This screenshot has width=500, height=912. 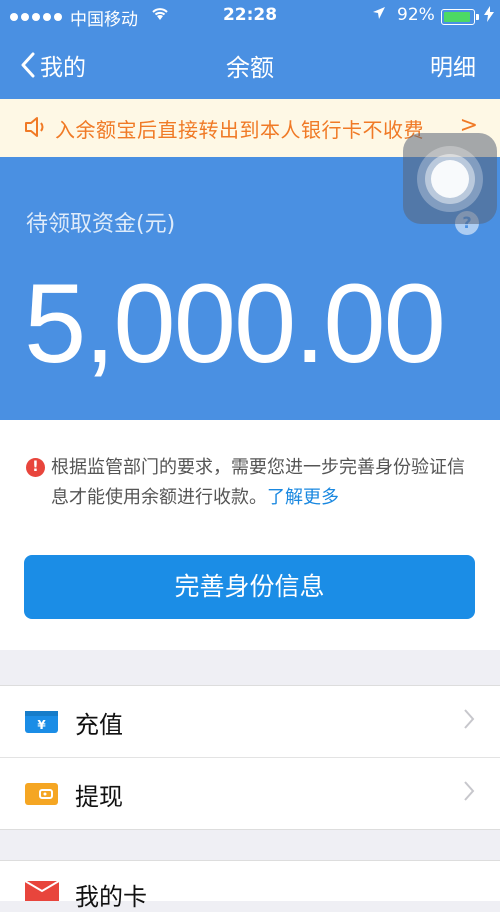 I want to click on page-title: 余额, so click(x=250, y=68).